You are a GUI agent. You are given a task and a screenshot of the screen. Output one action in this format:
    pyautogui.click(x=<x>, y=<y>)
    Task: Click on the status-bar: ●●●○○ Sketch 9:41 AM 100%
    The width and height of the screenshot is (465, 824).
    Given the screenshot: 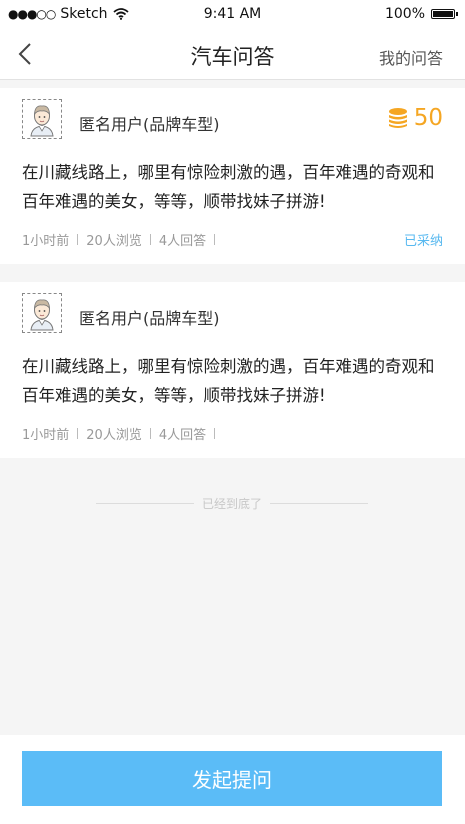 What is the action you would take?
    pyautogui.click(x=232, y=15)
    